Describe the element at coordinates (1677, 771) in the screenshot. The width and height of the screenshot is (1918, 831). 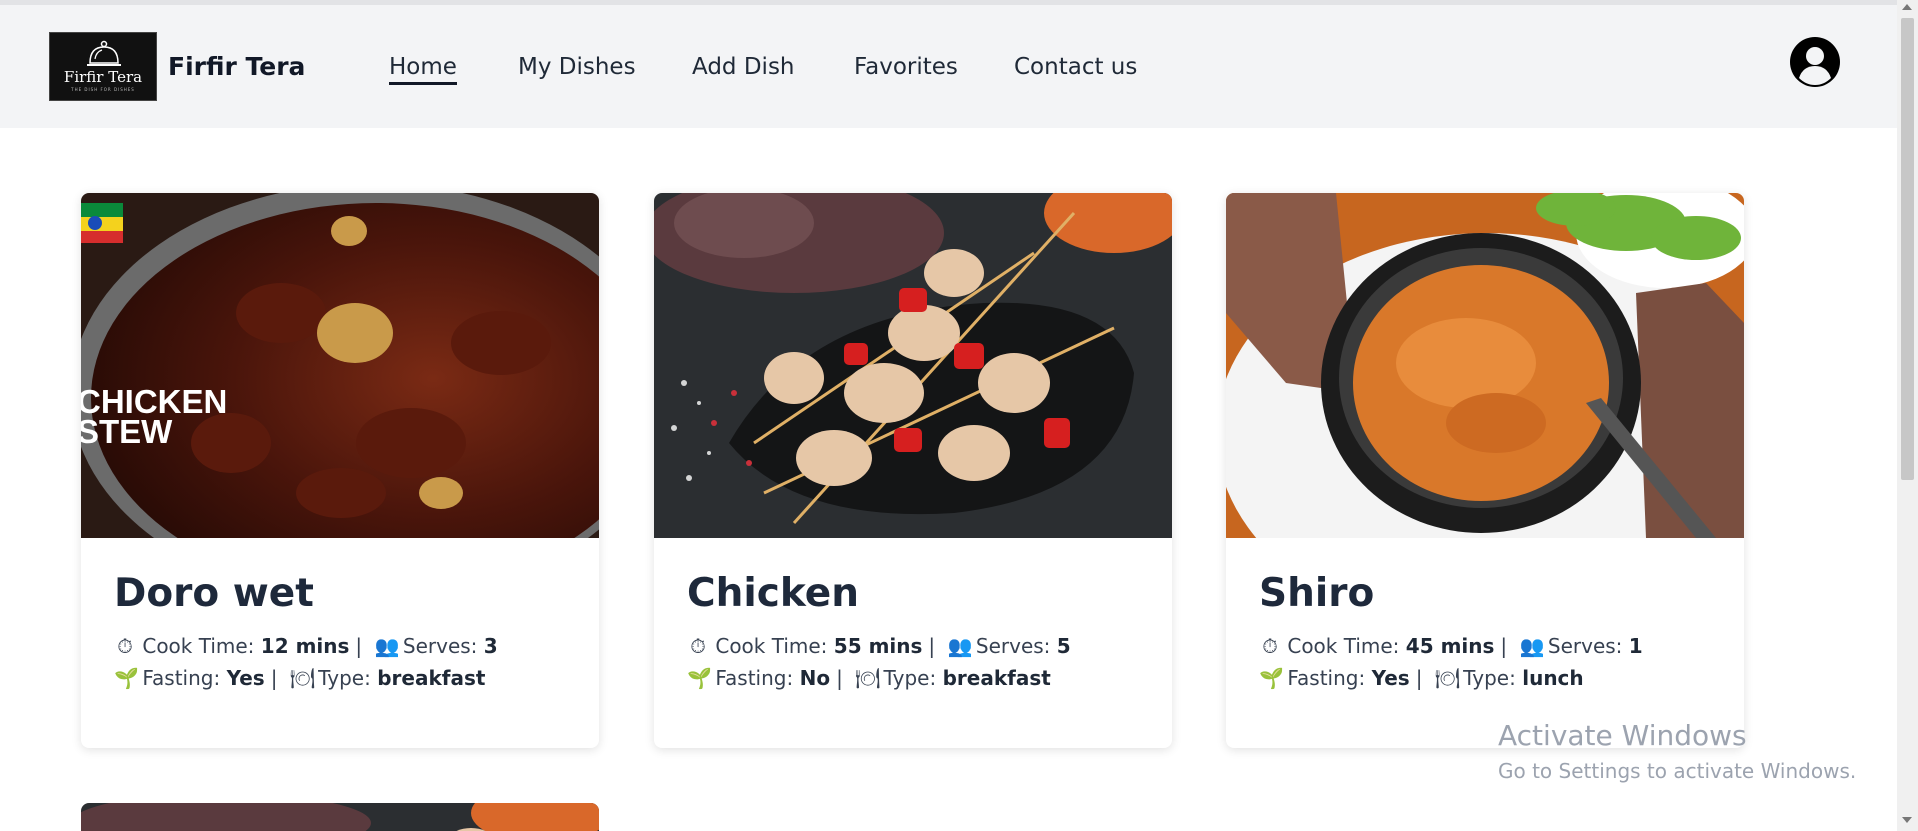
I see `activate-windows-subtitle: Go to Settings to activate Windows.` at that location.